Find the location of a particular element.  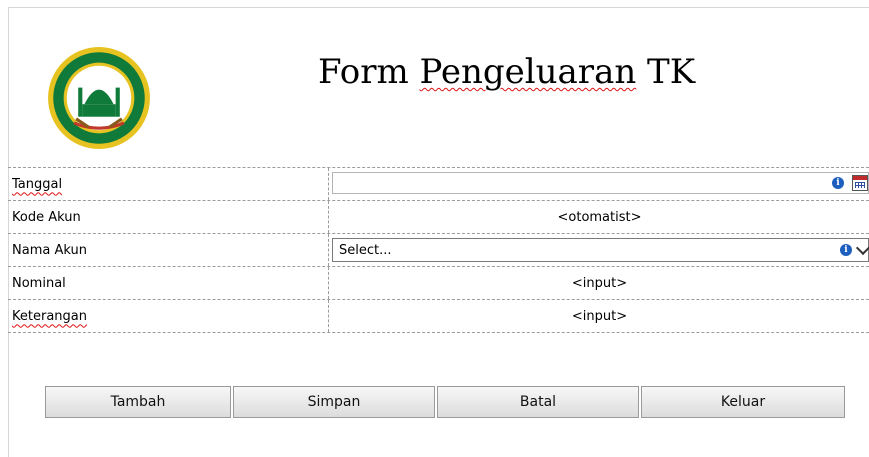

nominal-input: <input> is located at coordinates (599, 283).